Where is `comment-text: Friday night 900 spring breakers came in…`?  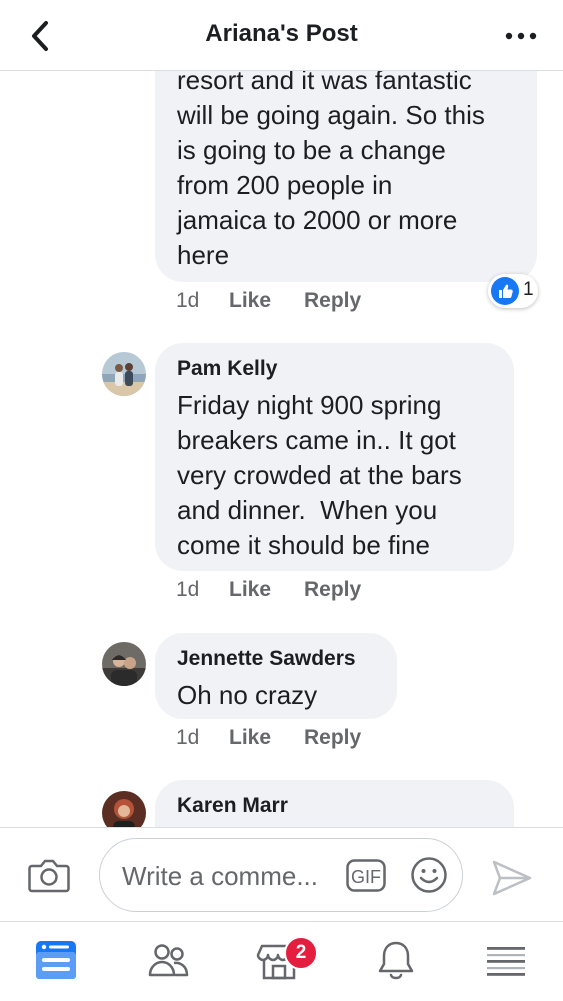 comment-text: Friday night 900 spring breakers came in… is located at coordinates (319, 475).